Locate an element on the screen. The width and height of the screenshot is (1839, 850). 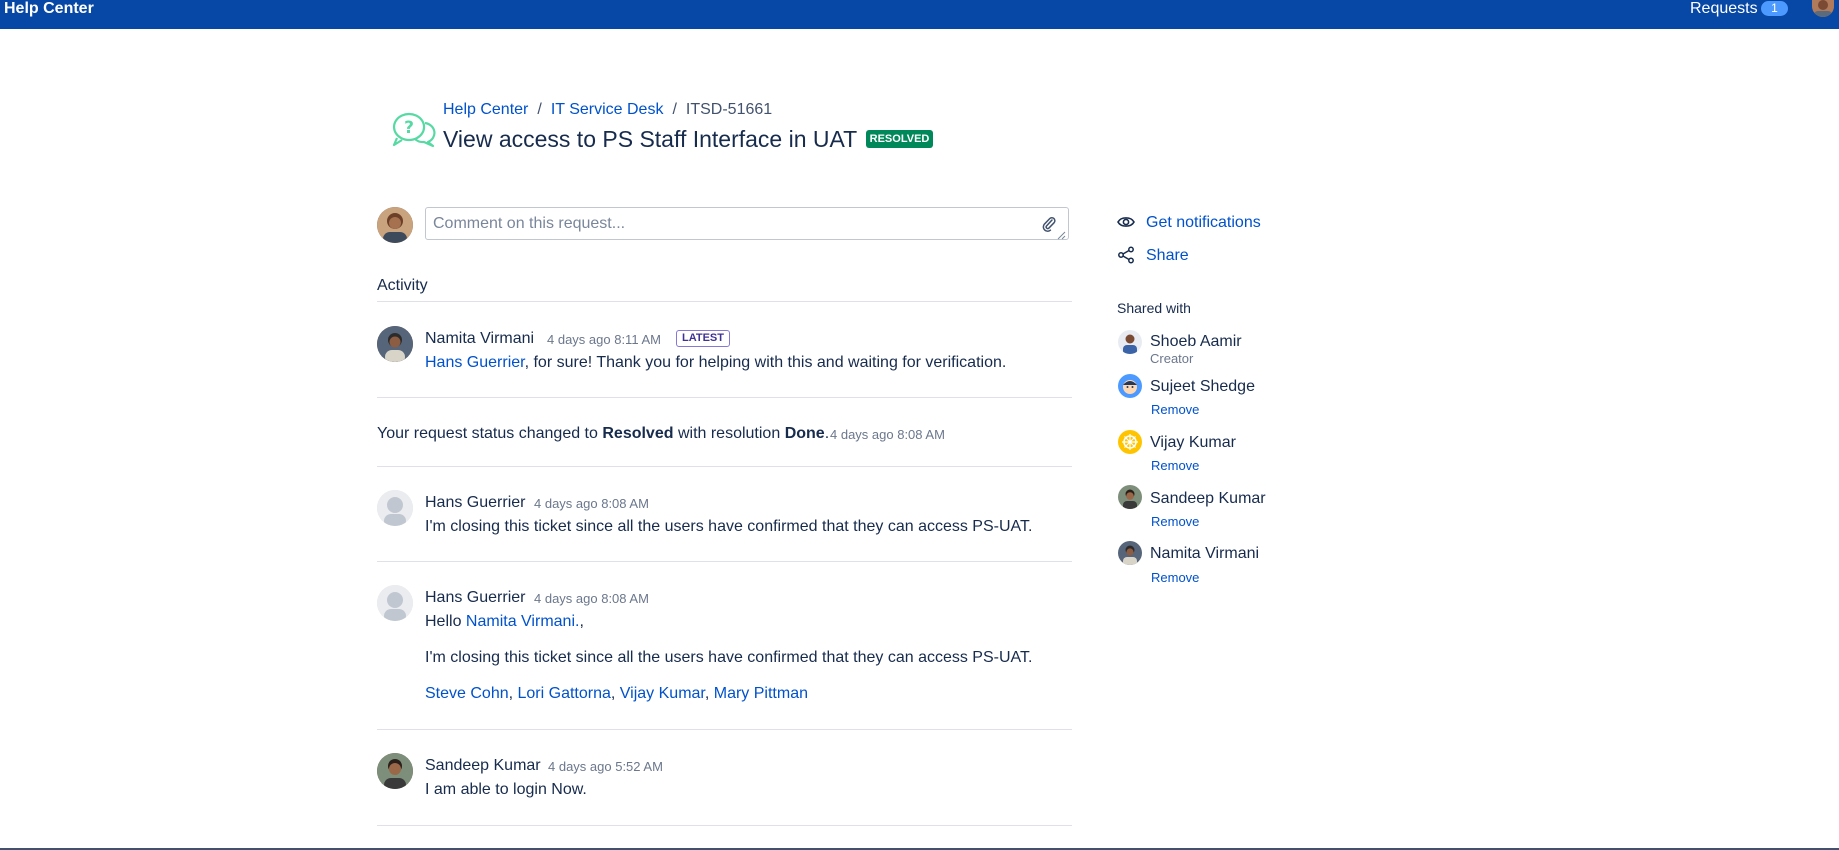
activity-heading: Activity is located at coordinates (402, 285).